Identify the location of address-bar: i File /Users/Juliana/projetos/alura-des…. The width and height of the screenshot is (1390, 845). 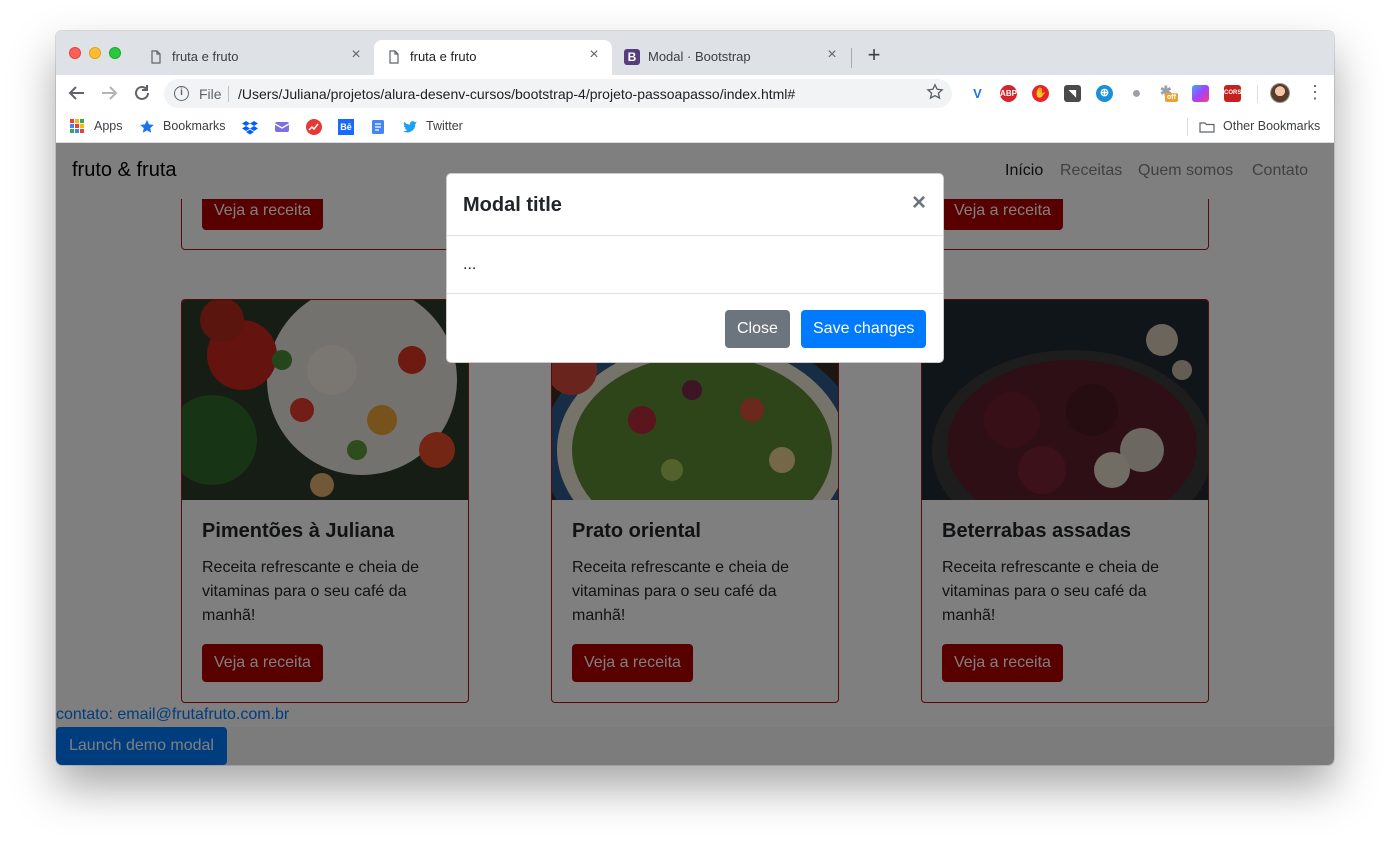
(558, 93).